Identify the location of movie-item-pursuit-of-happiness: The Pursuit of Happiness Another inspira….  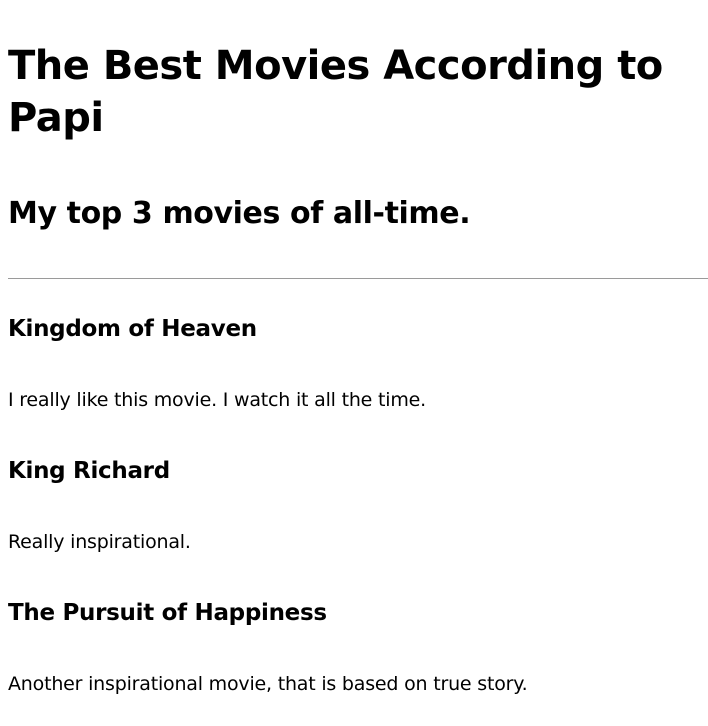
(354, 647).